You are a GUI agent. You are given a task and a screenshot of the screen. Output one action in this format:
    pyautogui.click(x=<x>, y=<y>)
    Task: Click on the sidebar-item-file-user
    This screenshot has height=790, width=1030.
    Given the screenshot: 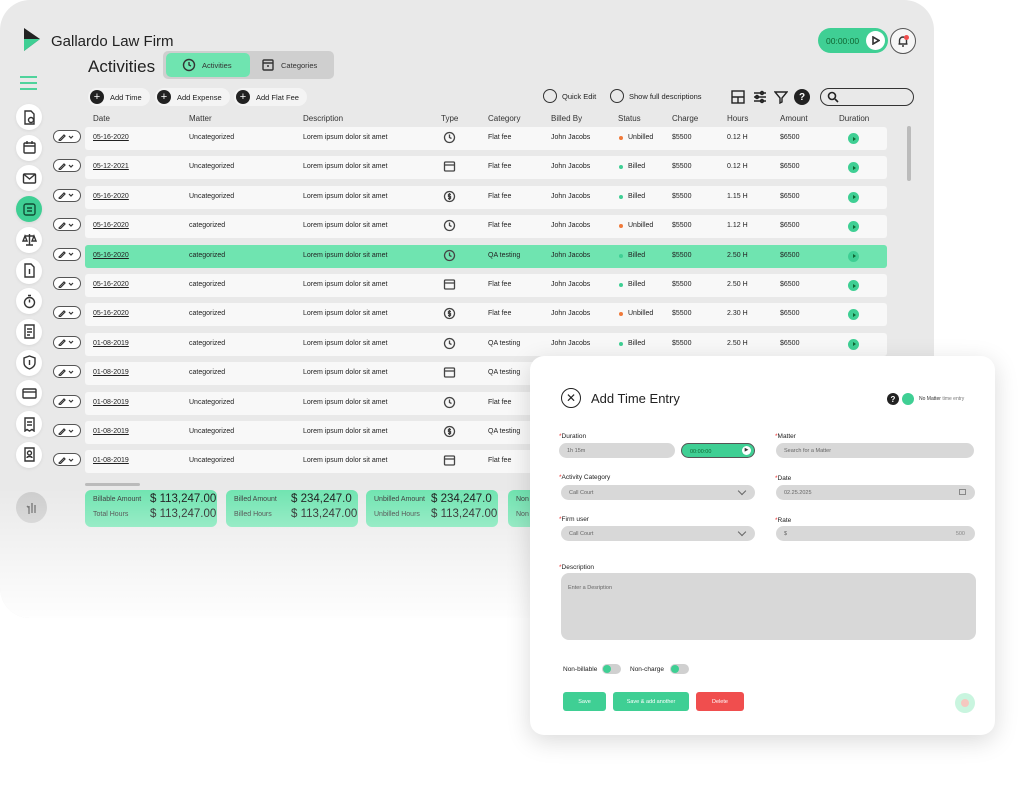 What is the action you would take?
    pyautogui.click(x=29, y=454)
    